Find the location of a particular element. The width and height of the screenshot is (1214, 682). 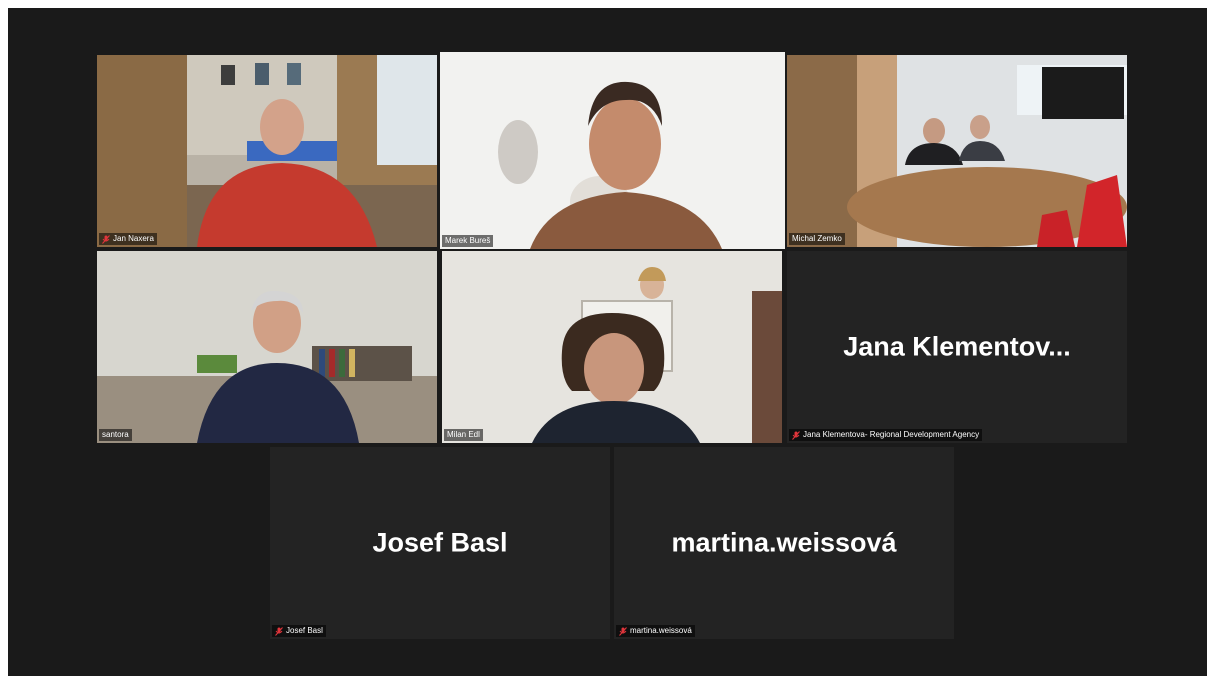

participant-name: Milan Edl is located at coordinates (463, 434).